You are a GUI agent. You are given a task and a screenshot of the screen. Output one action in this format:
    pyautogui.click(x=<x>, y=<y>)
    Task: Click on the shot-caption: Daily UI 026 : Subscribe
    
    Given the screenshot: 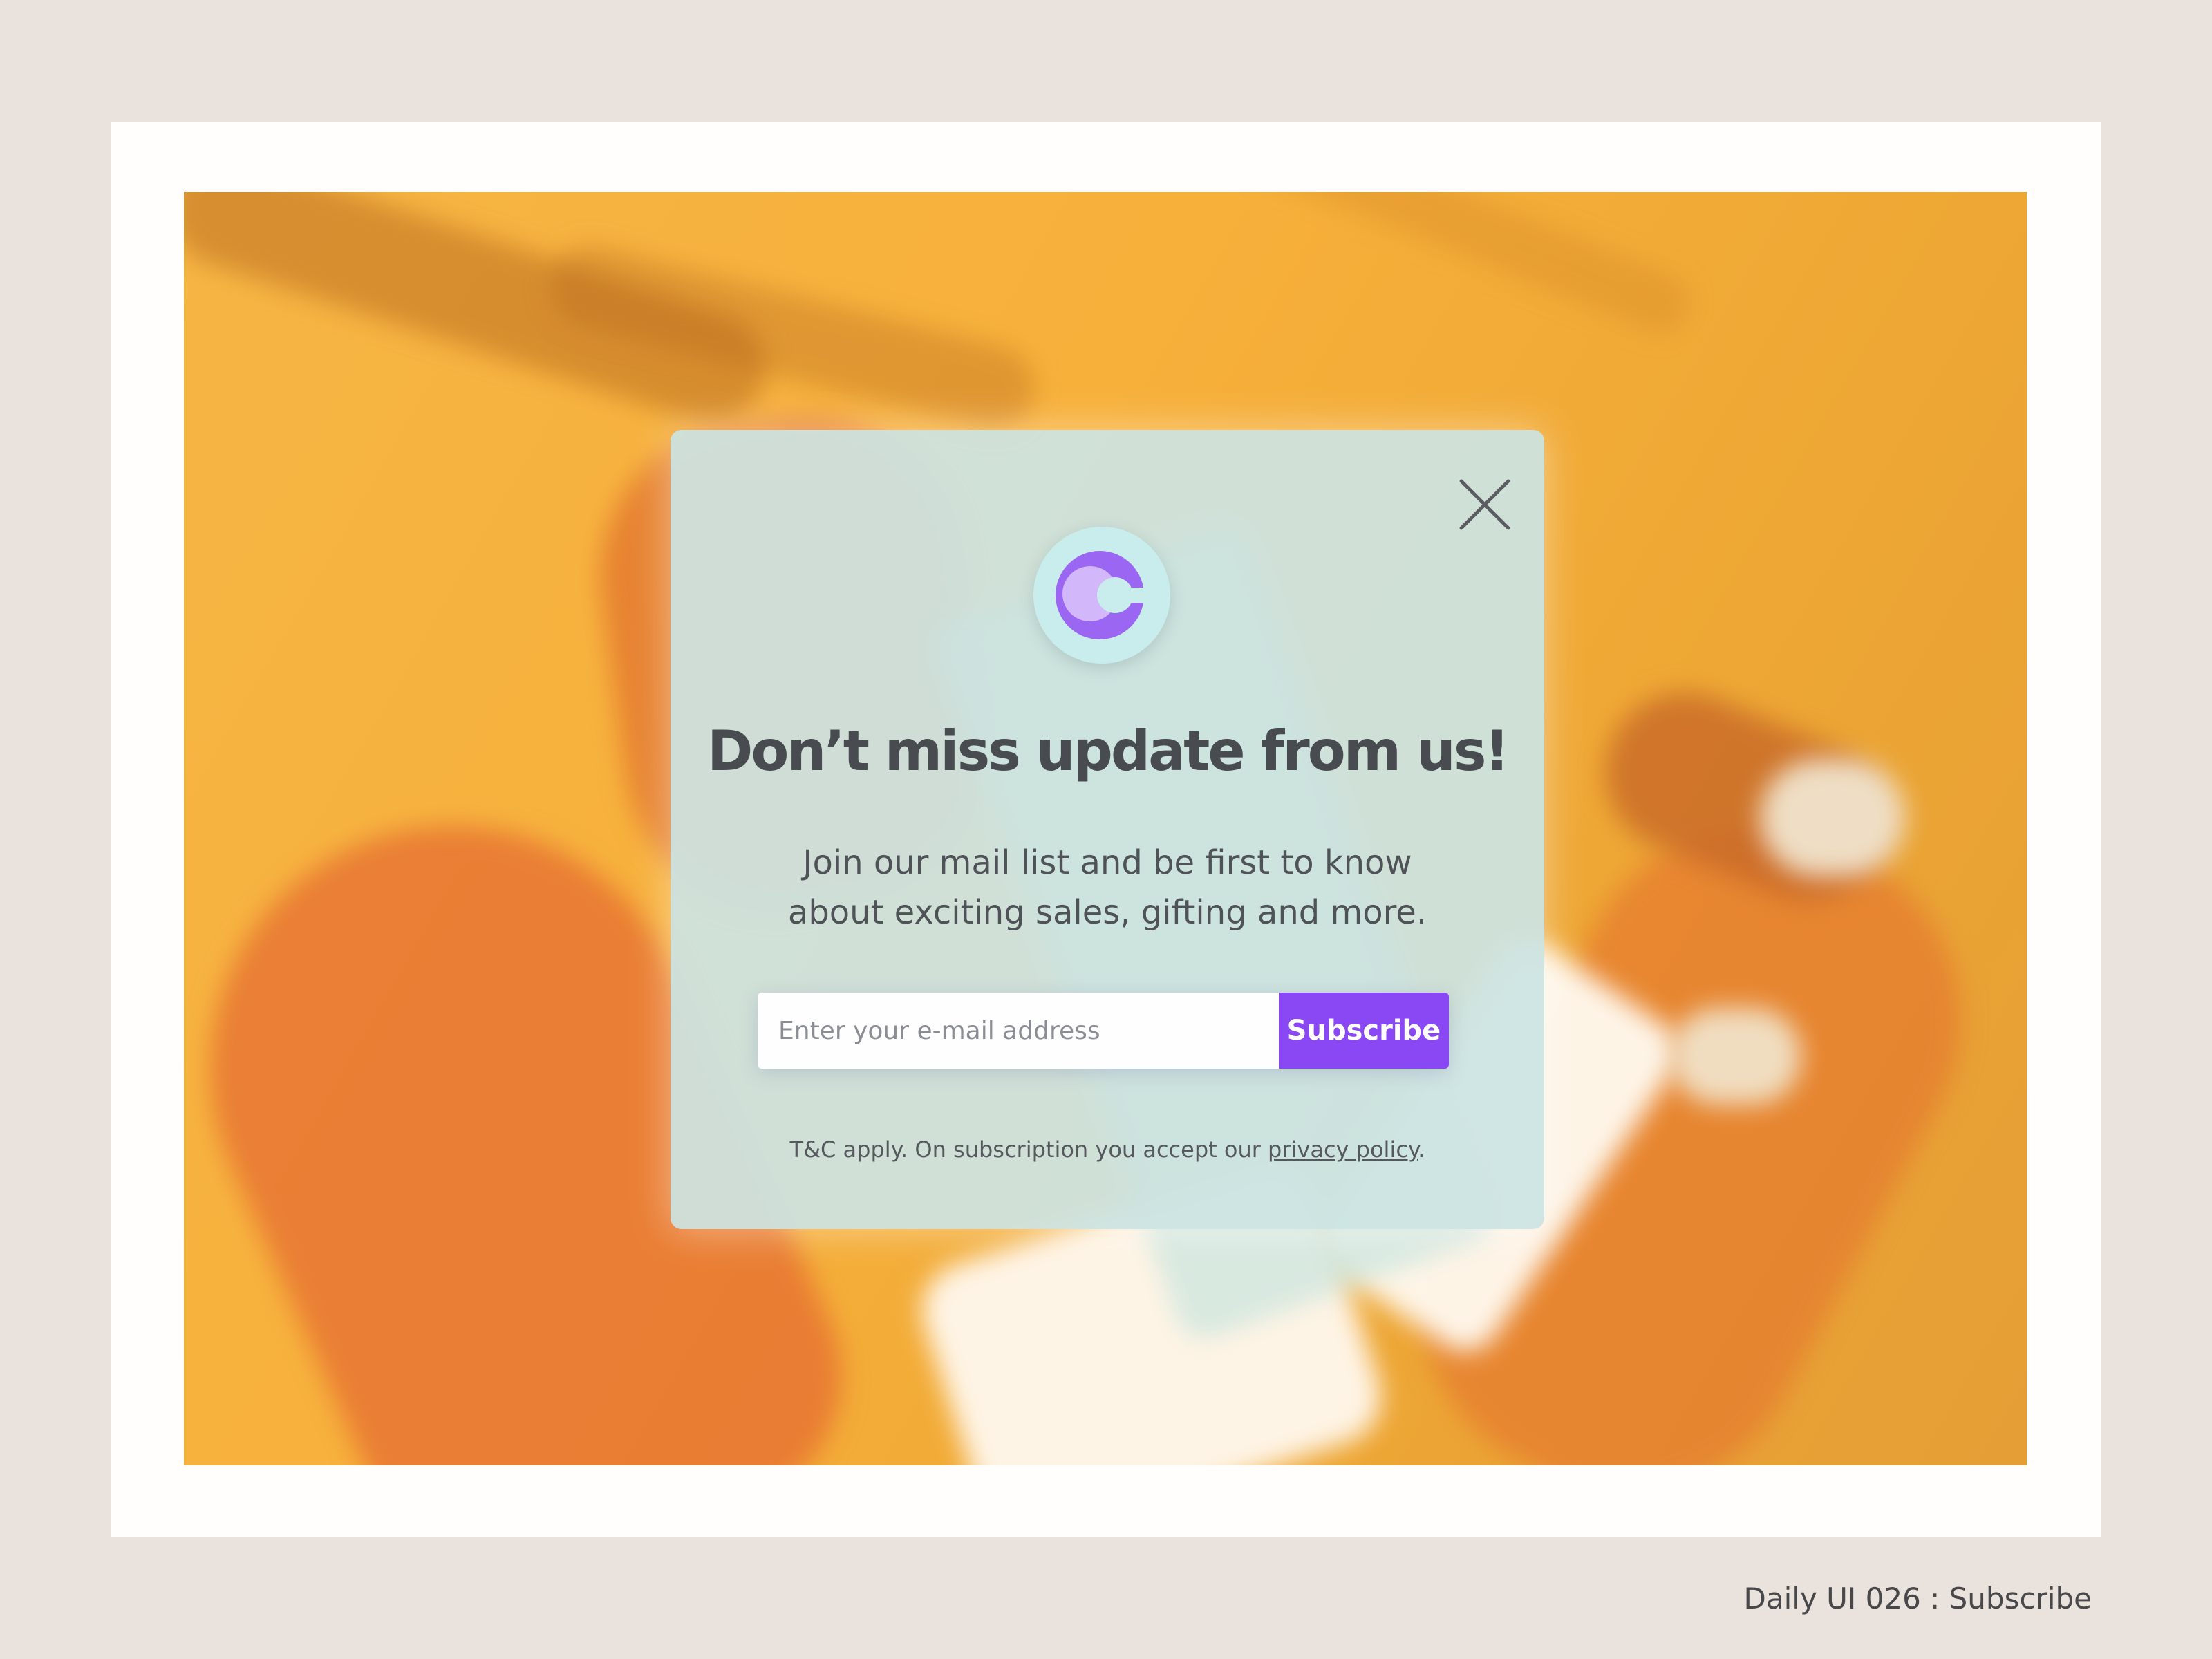 What is the action you would take?
    pyautogui.click(x=1918, y=1598)
    